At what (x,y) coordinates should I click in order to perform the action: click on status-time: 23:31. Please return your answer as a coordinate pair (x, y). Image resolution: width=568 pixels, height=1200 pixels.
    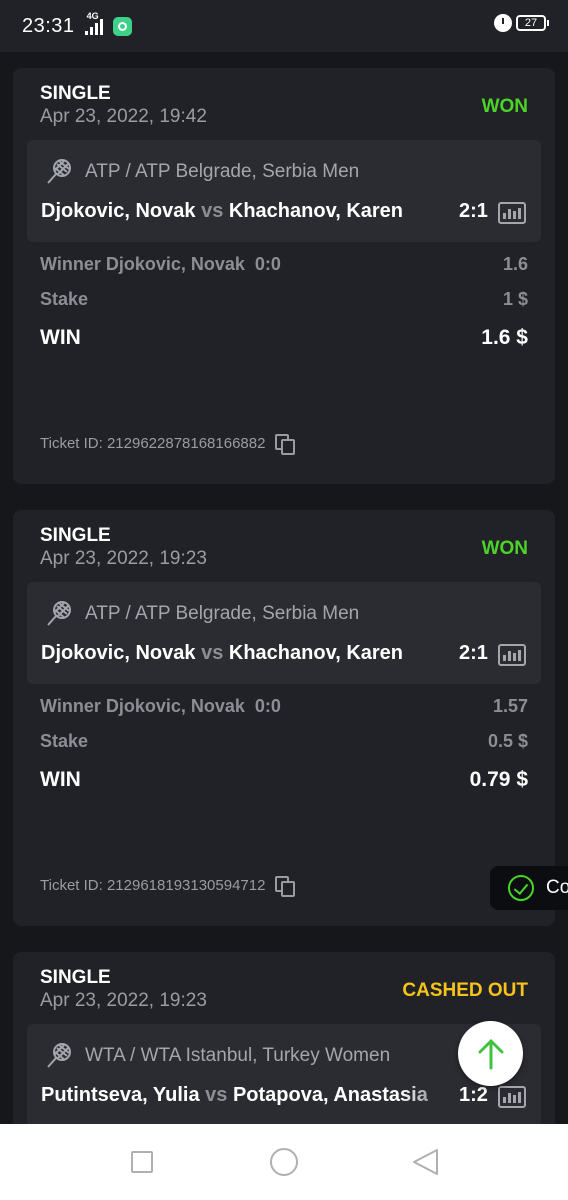
    Looking at the image, I should click on (48, 25).